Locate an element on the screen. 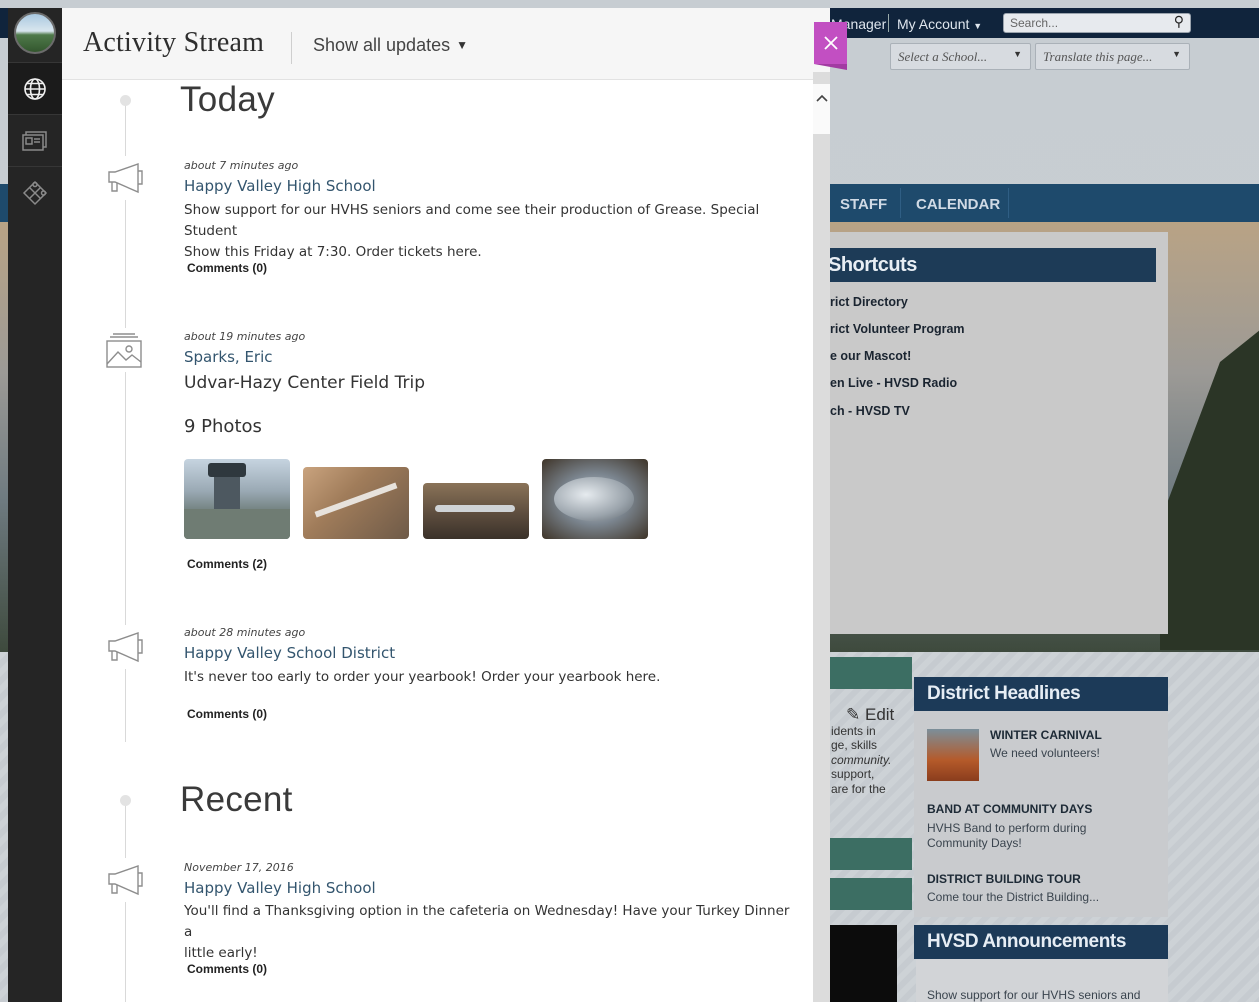 Image resolution: width=1259 pixels, height=1002 pixels. site-search-input: Search... ⚲ is located at coordinates (1097, 23).